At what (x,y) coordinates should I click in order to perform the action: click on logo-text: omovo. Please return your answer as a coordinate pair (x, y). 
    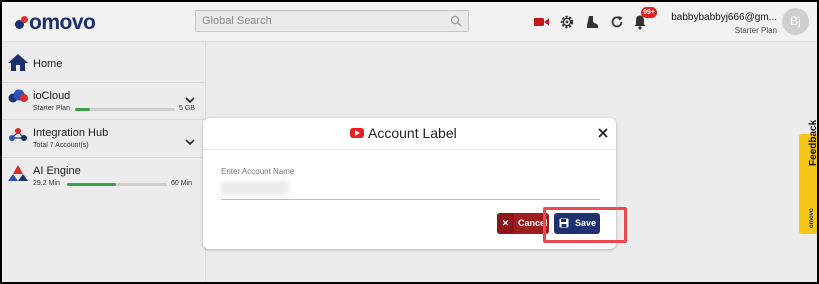
    Looking at the image, I should click on (62, 22).